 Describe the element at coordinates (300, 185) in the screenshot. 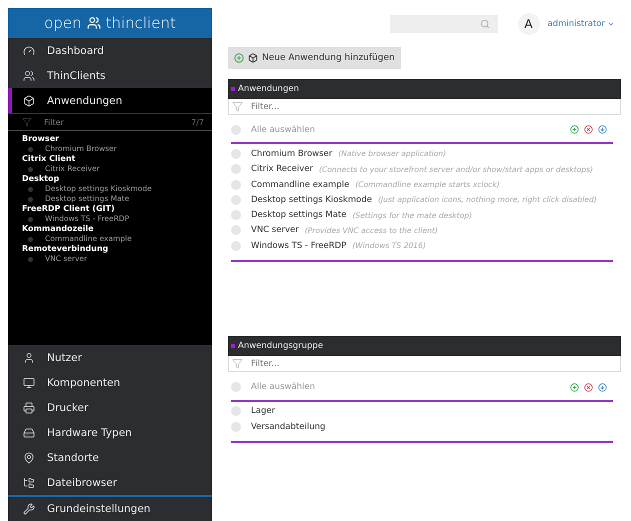

I see `item-name: Commandline example` at that location.